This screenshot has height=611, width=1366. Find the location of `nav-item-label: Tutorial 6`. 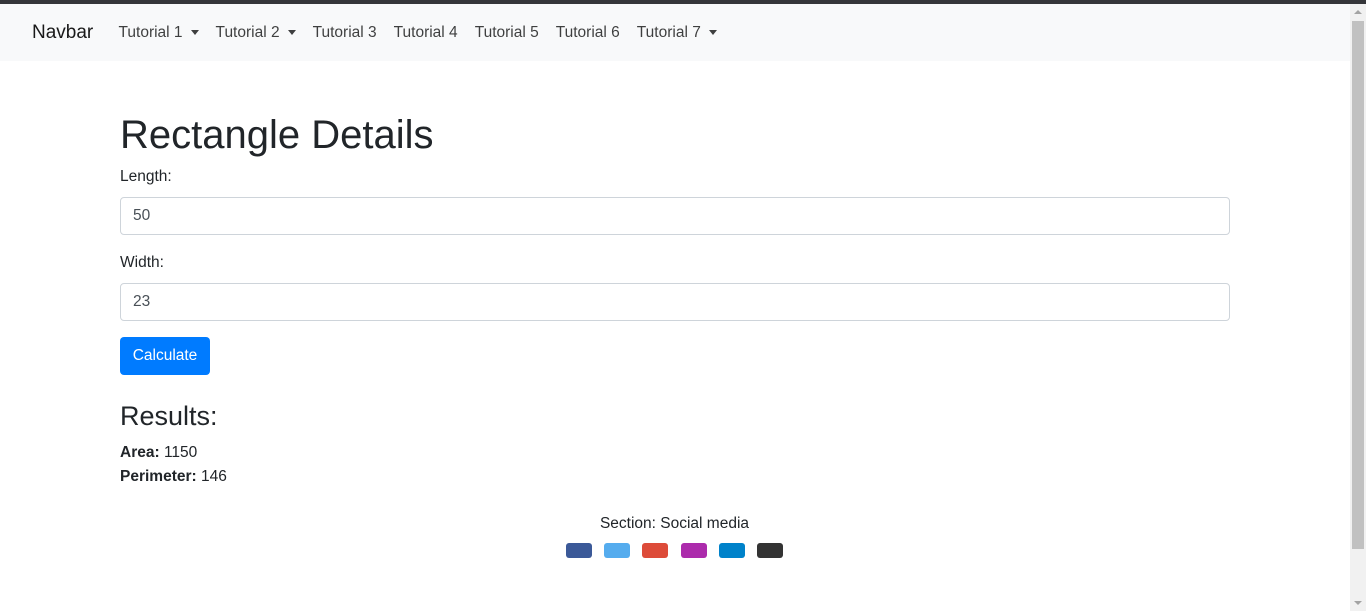

nav-item-label: Tutorial 6 is located at coordinates (587, 32).